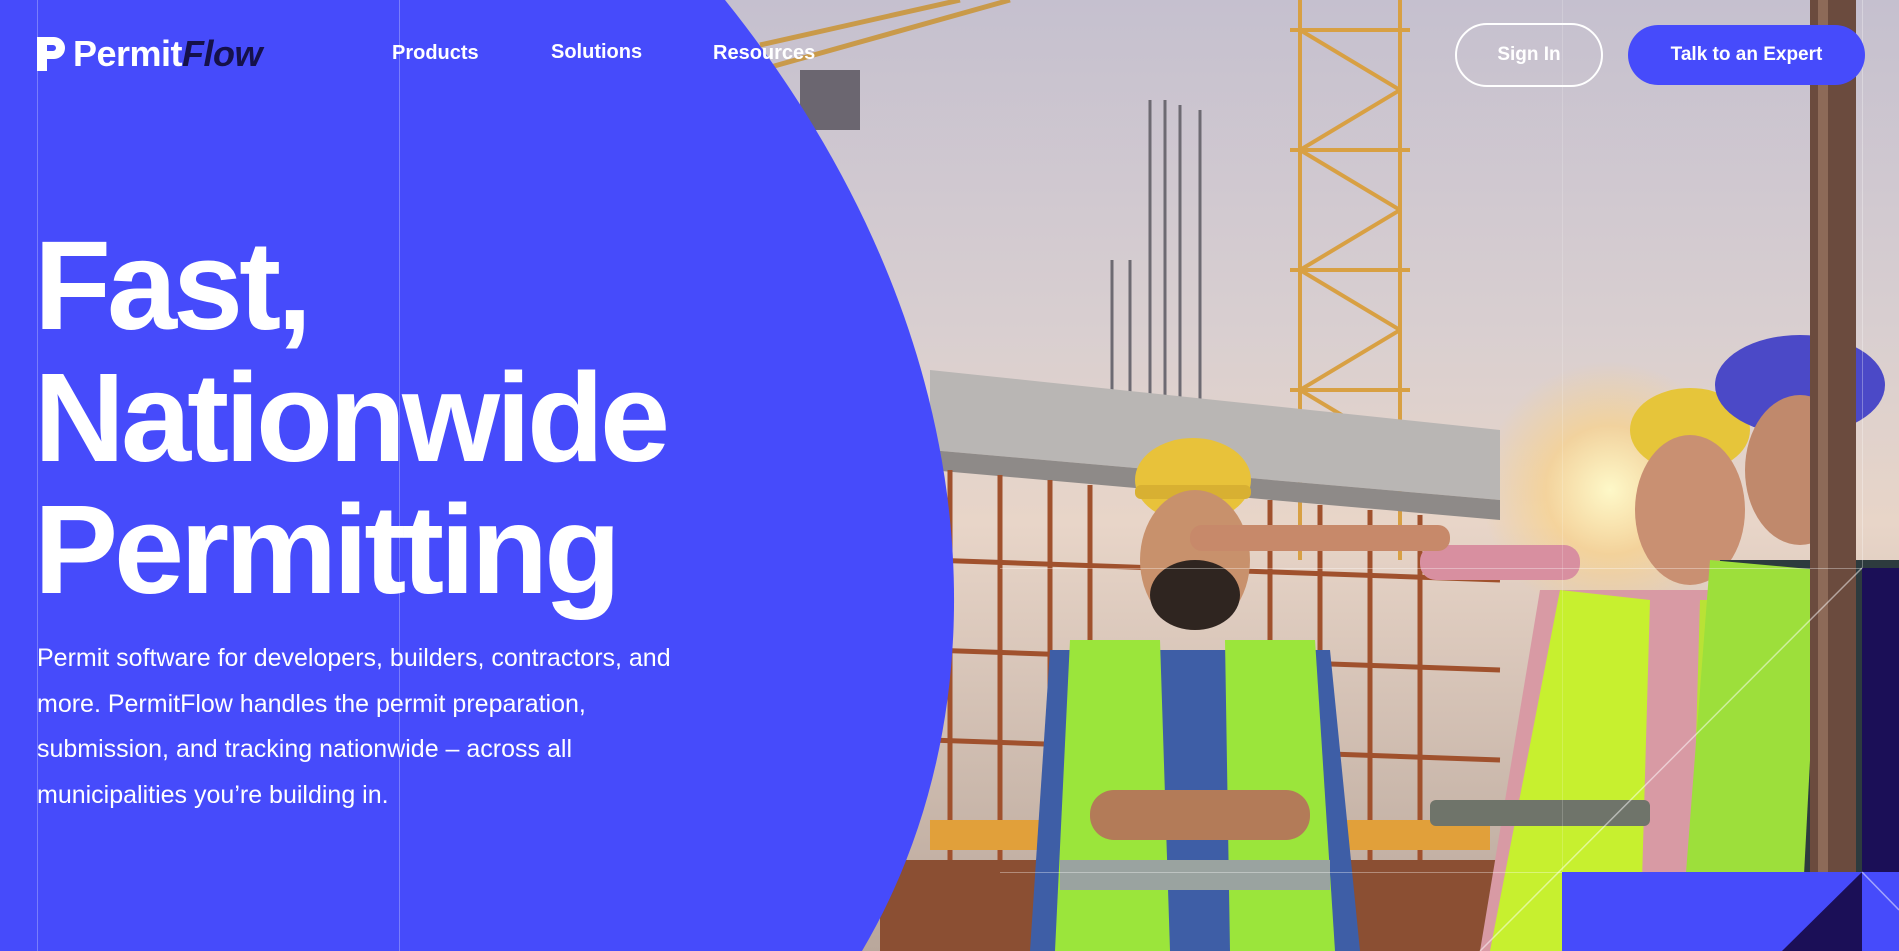 Image resolution: width=1899 pixels, height=951 pixels. What do you see at coordinates (1529, 55) in the screenshot?
I see `sign-in-button: Sign In` at bounding box center [1529, 55].